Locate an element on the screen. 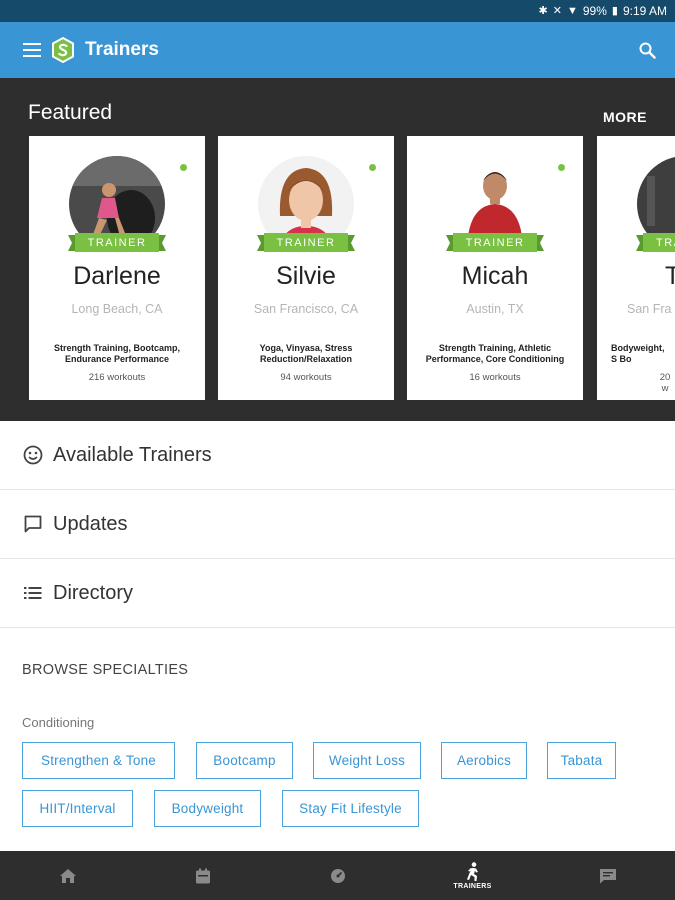 This screenshot has height=900, width=675. trainer-name: Darlene is located at coordinates (117, 276).